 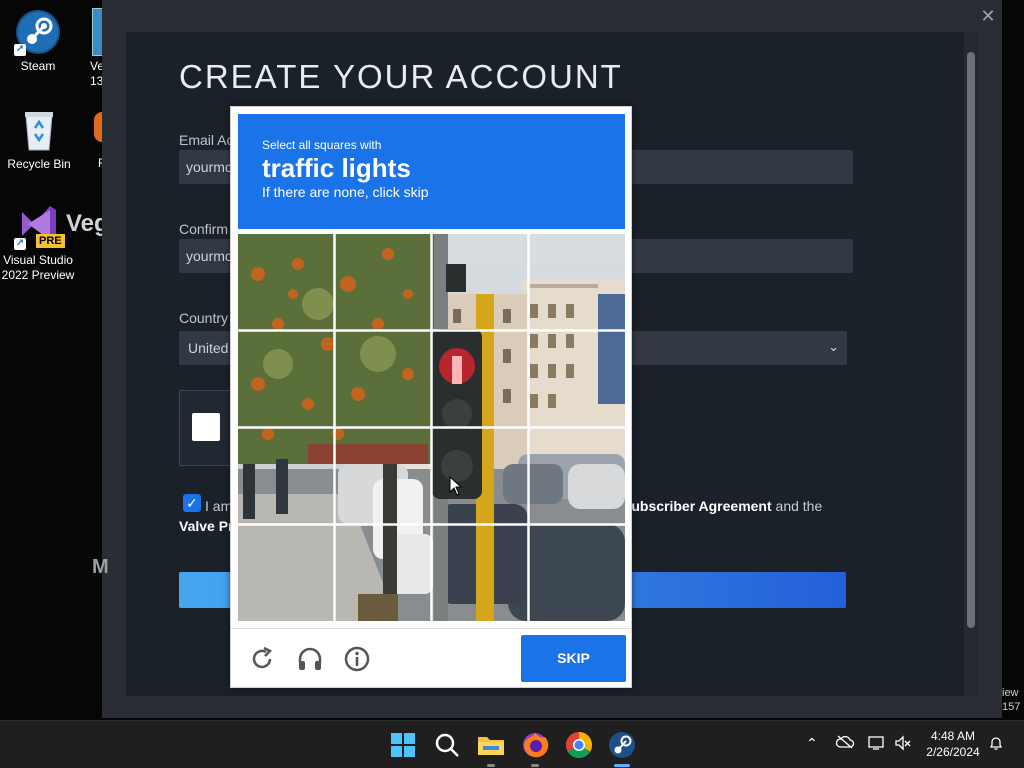 What do you see at coordinates (206, 140) in the screenshot?
I see `email-label: Email Ac` at bounding box center [206, 140].